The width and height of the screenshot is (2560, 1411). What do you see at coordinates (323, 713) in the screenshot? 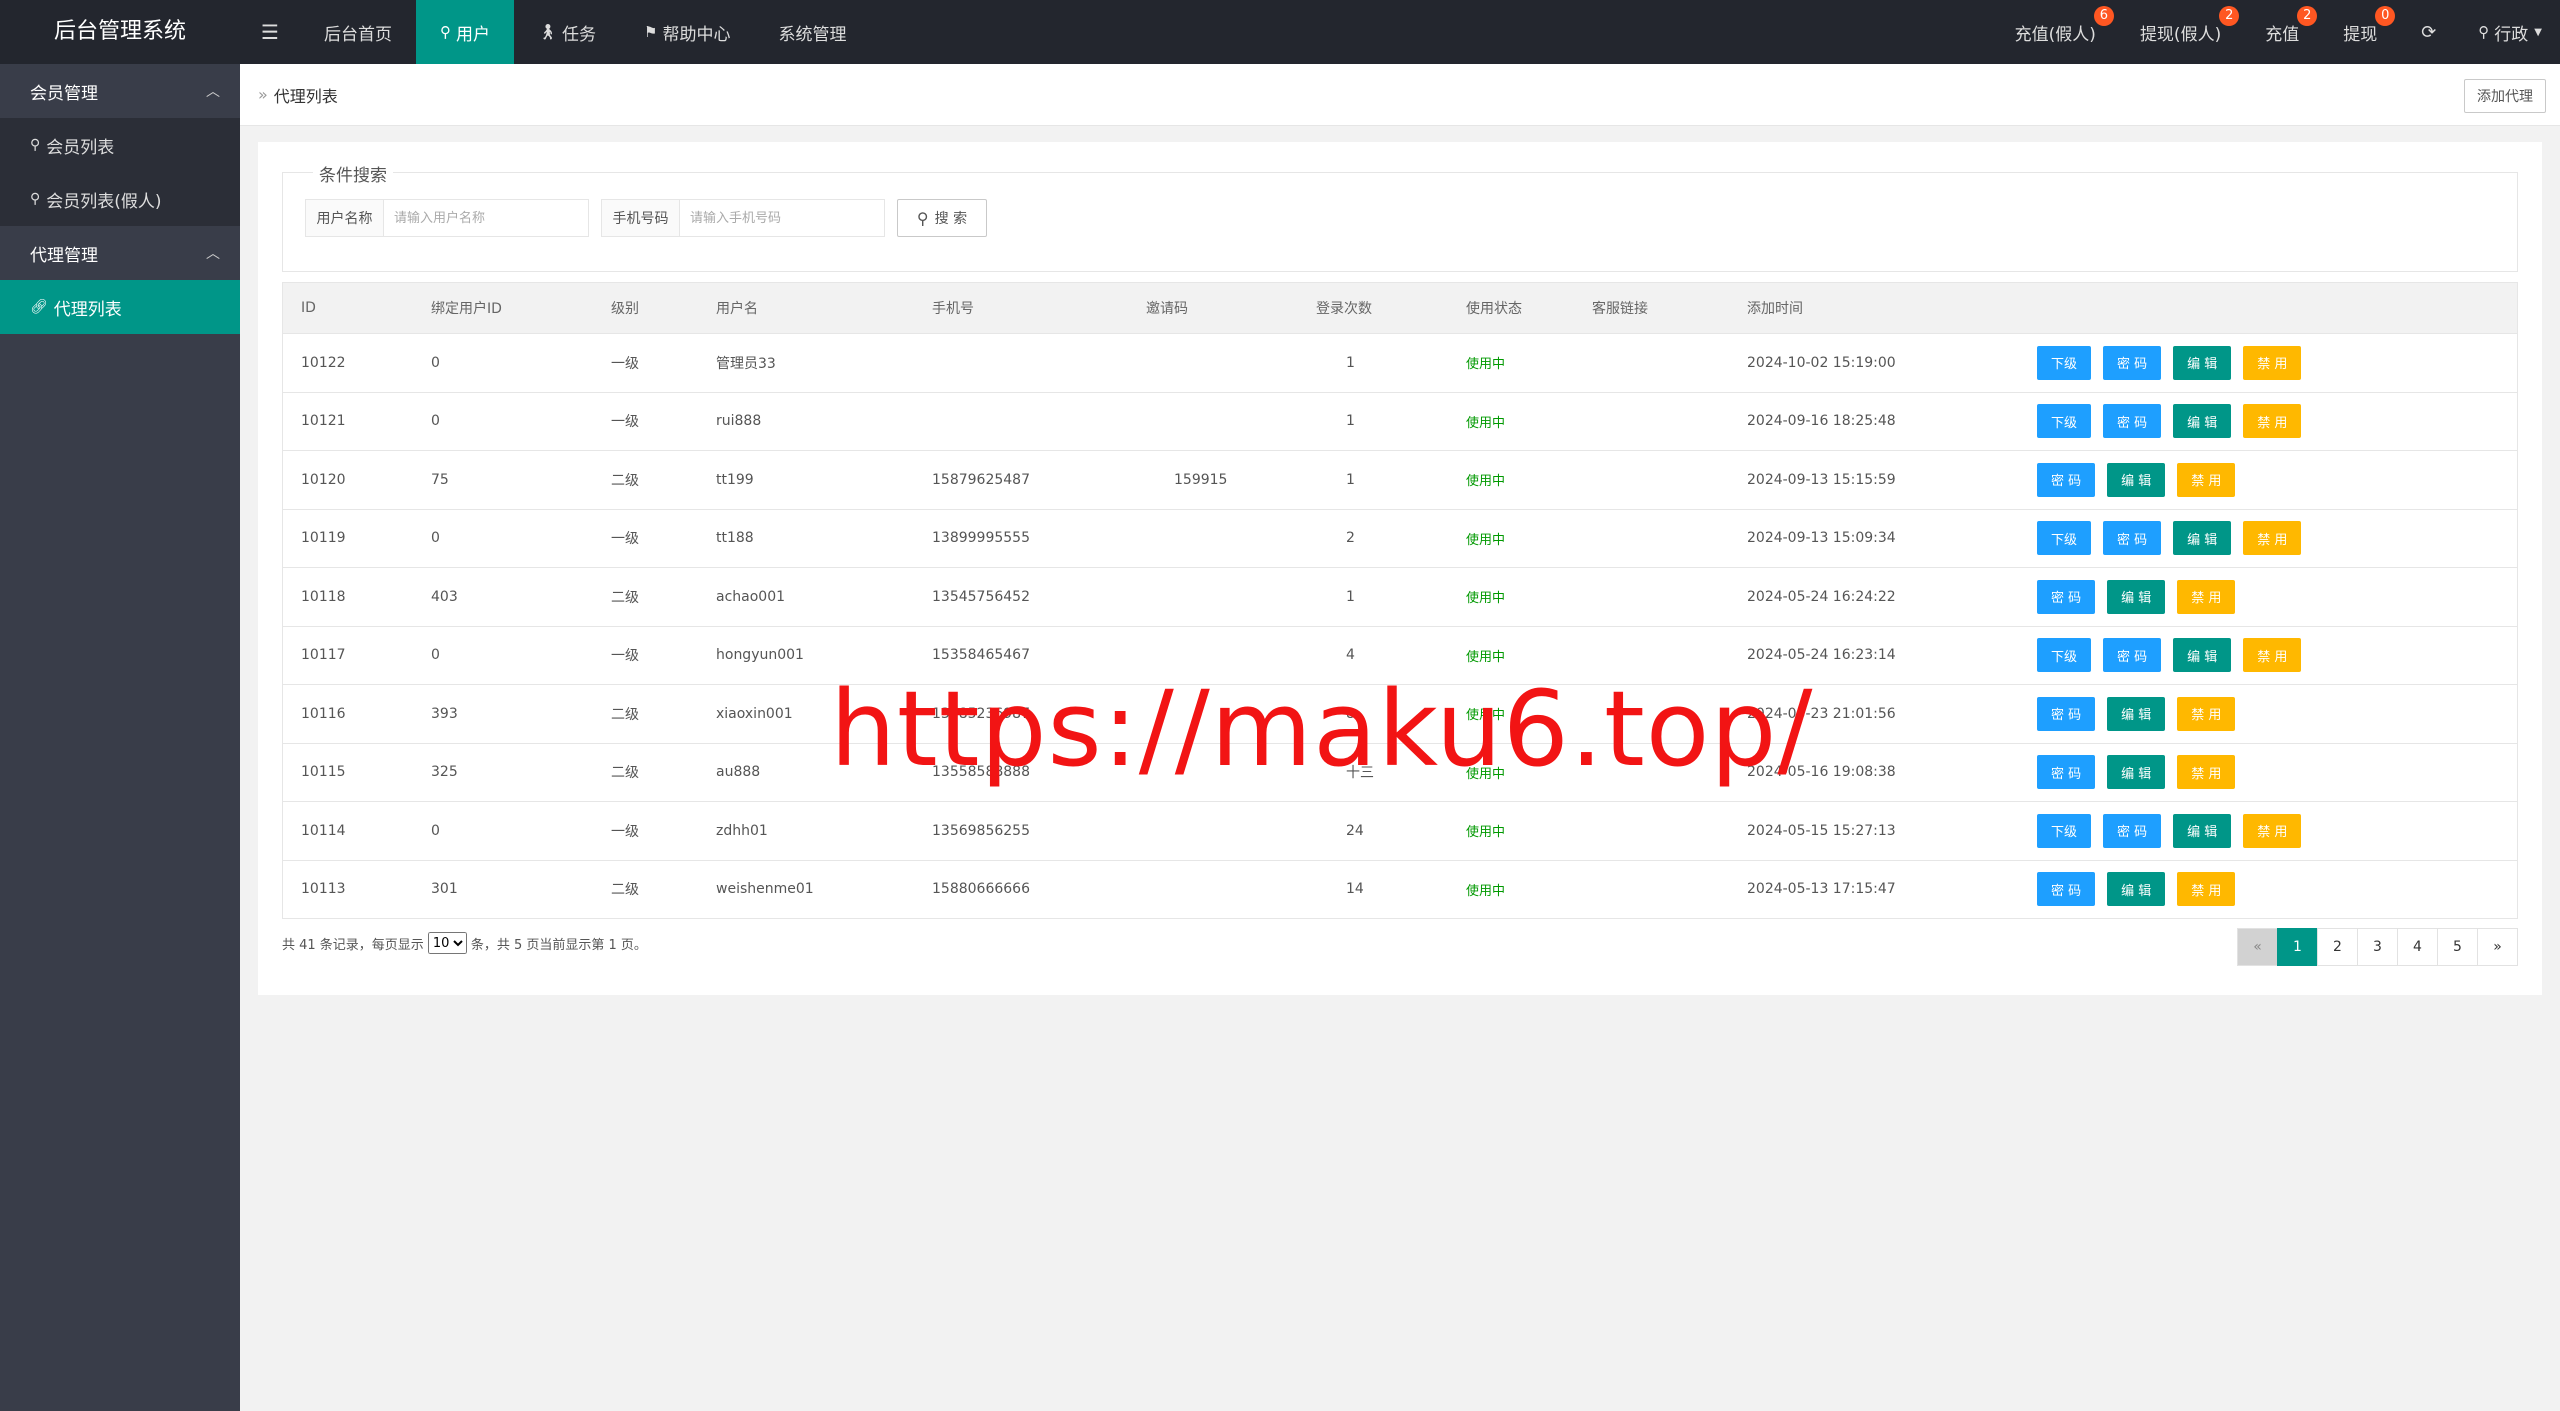
I see `cell-id: 10116` at bounding box center [323, 713].